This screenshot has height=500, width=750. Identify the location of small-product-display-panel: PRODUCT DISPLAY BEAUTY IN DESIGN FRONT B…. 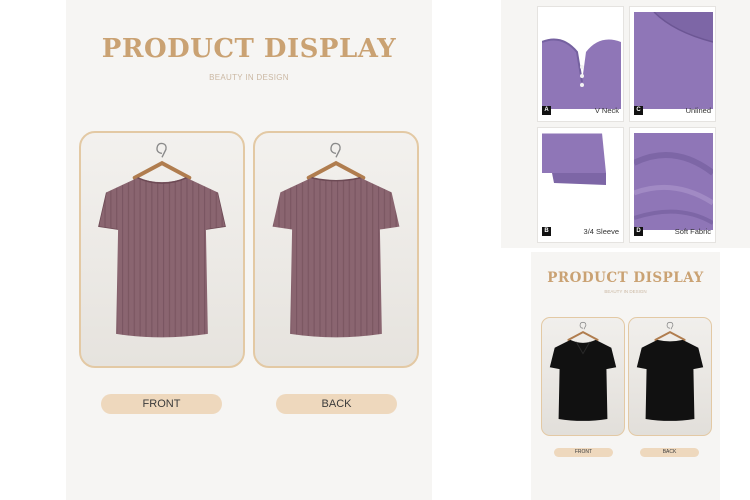
(625, 376).